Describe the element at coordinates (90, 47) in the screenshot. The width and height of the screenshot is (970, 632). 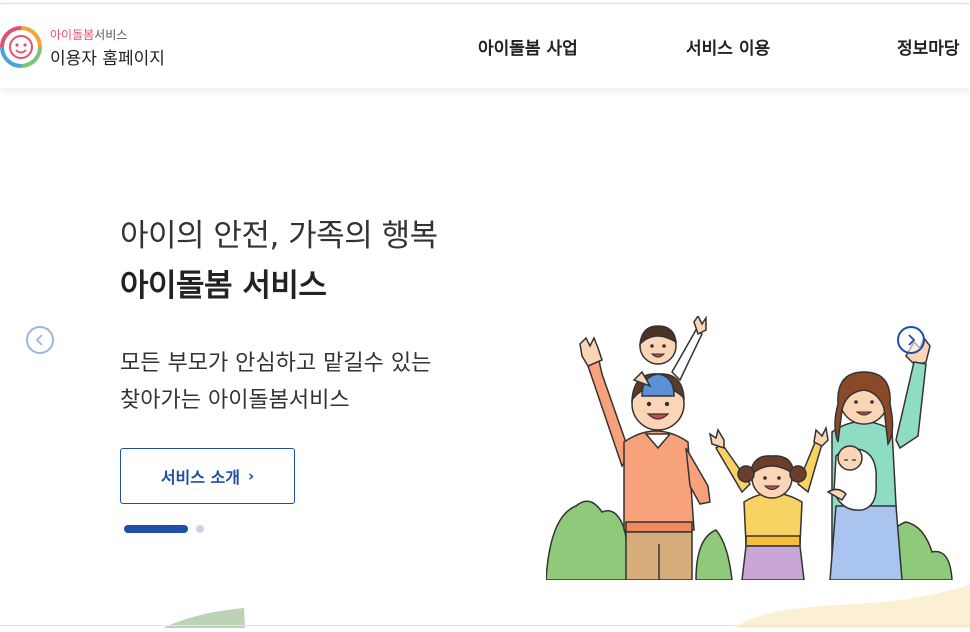
I see `site-logo: 아이돌봄서비스 이용자 홈페이지` at that location.